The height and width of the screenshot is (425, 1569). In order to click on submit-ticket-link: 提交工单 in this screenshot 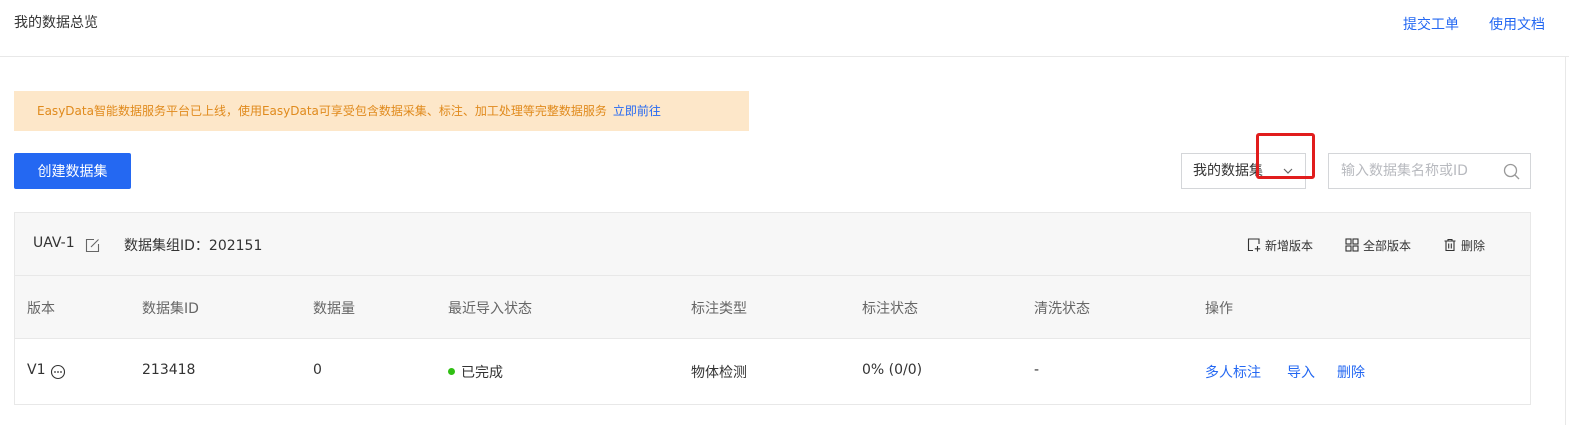, I will do `click(1431, 24)`.